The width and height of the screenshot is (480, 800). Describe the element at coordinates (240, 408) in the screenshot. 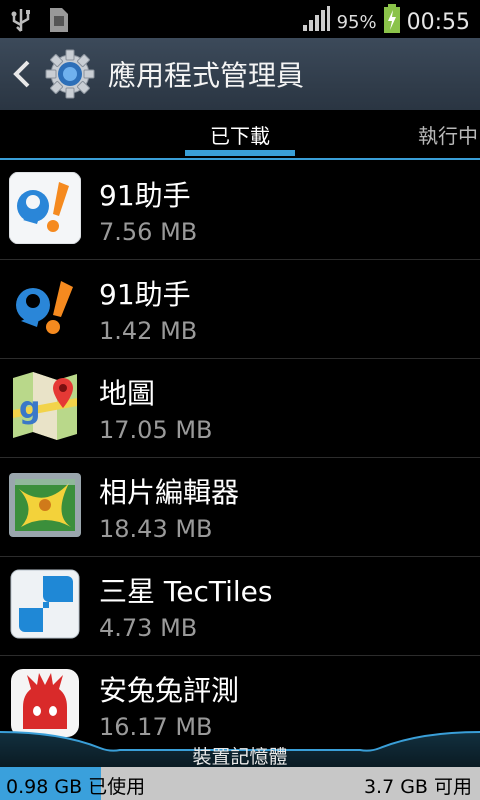

I see `list-item: g 地圖 17.05 MB` at that location.